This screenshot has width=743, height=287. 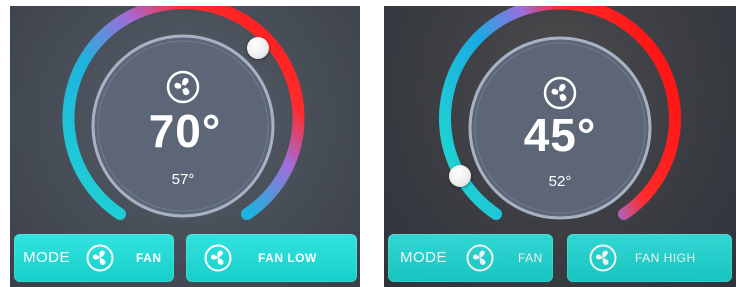 I want to click on fan-speed-label: FAN HIGH, so click(x=665, y=258).